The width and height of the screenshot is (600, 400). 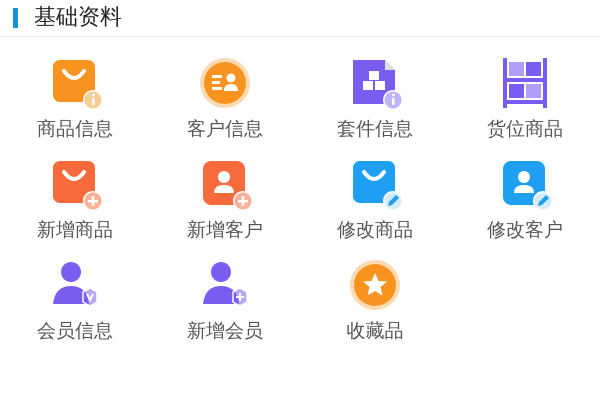 What do you see at coordinates (375, 331) in the screenshot?
I see `menu-label: 收藏品` at bounding box center [375, 331].